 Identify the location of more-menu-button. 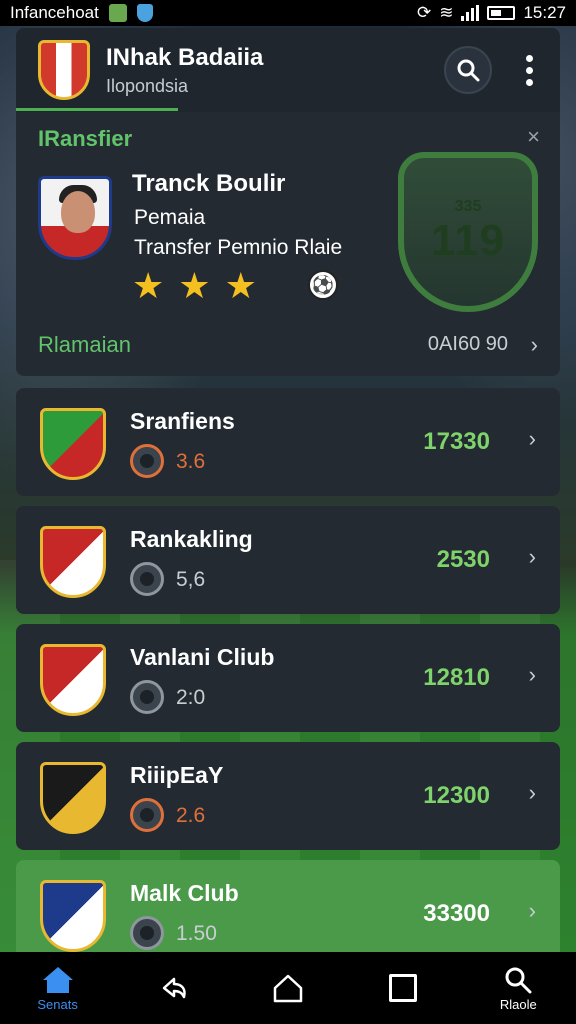
(529, 70).